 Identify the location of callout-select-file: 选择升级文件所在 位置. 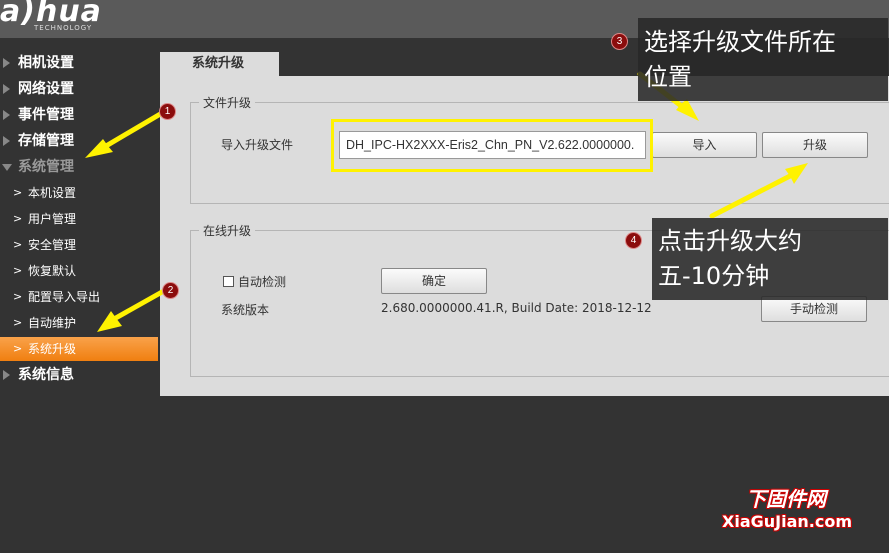
(763, 59).